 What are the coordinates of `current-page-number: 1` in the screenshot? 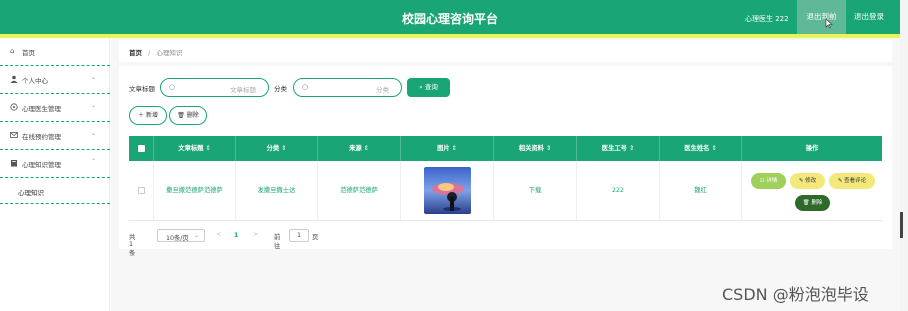 It's located at (236, 235).